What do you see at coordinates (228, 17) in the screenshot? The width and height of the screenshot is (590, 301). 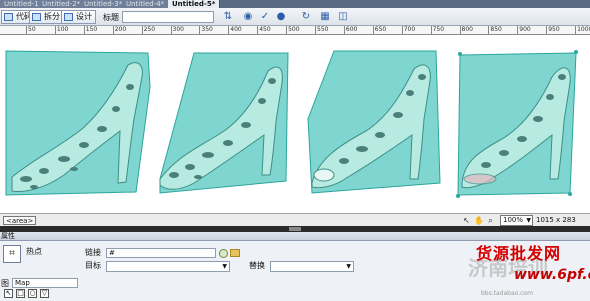 I see `file-management-icon: ⇅` at bounding box center [228, 17].